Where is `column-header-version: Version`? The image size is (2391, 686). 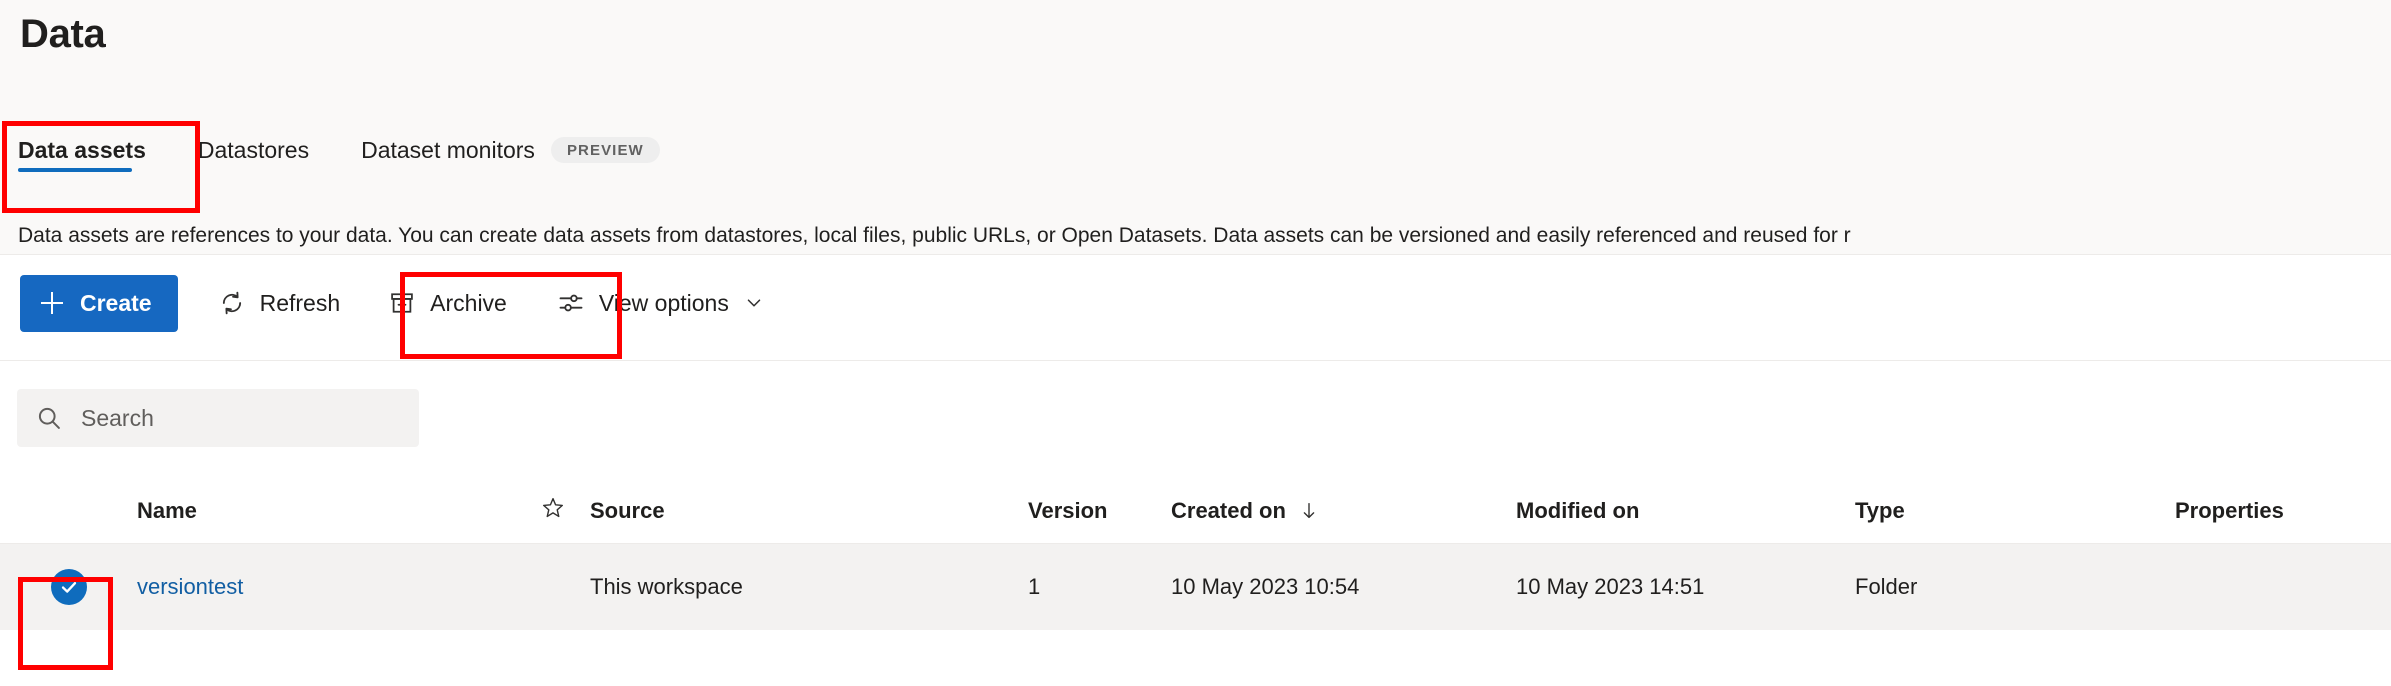 column-header-version: Version is located at coordinates (1099, 511).